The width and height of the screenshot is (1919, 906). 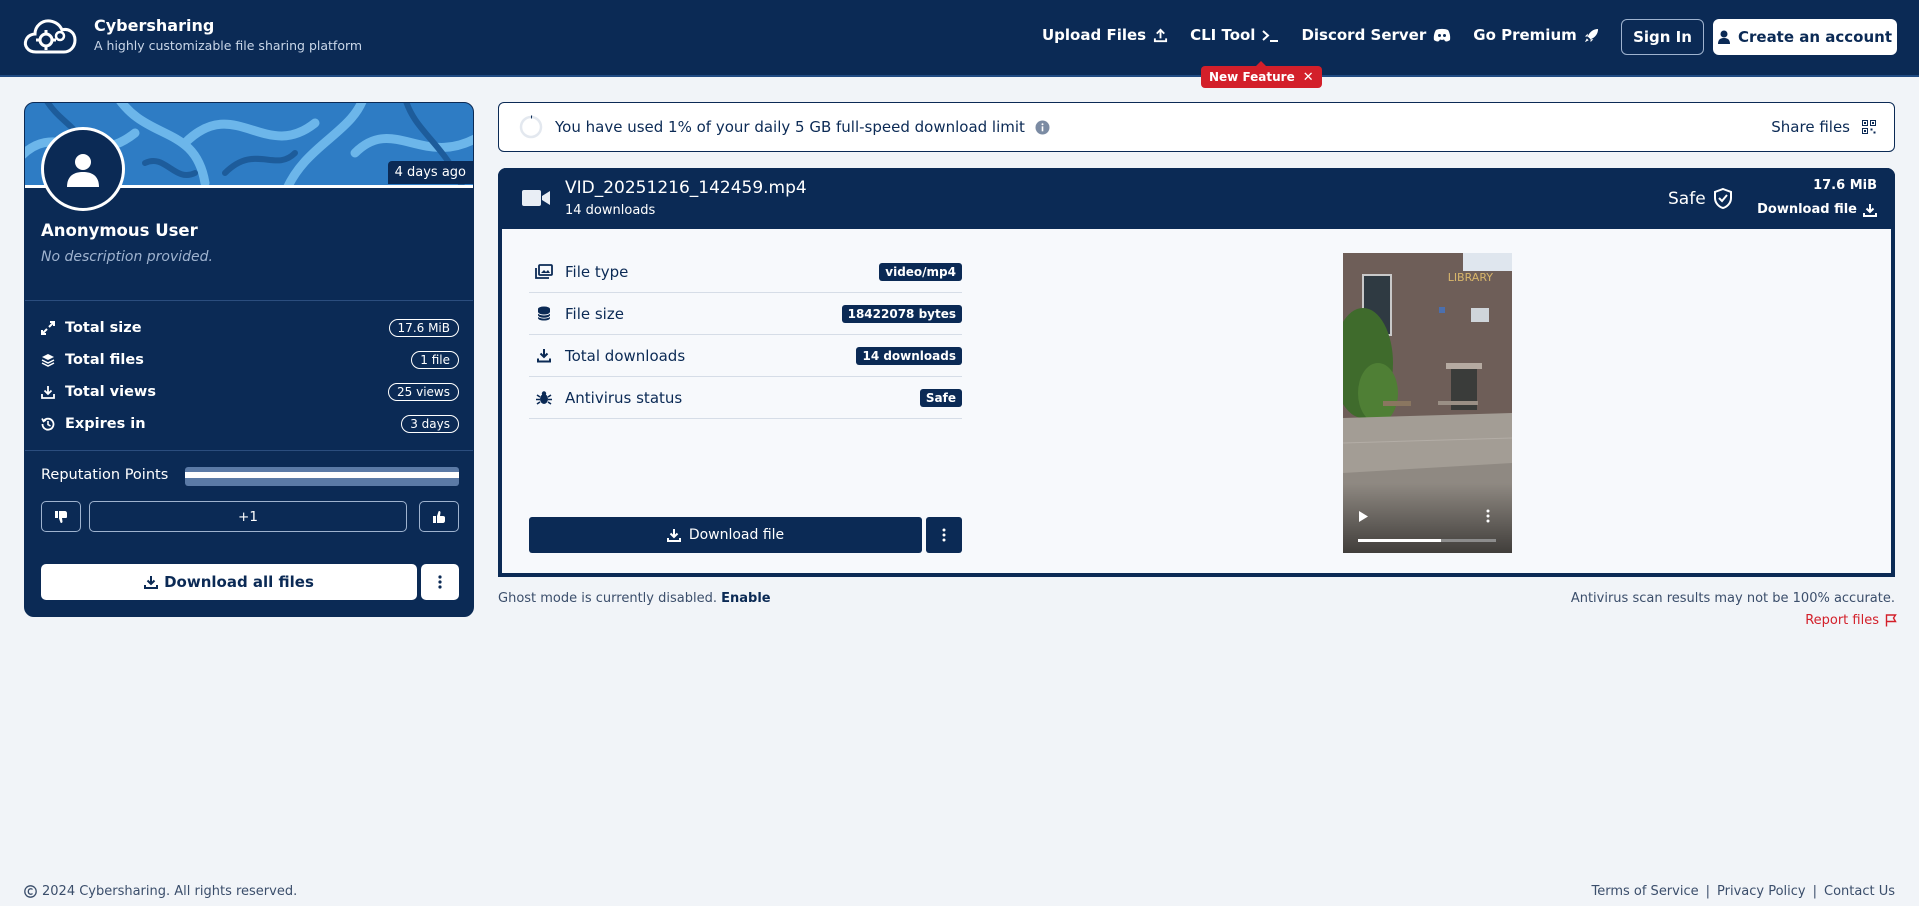 What do you see at coordinates (104, 360) in the screenshot?
I see `stat-label: Total files` at bounding box center [104, 360].